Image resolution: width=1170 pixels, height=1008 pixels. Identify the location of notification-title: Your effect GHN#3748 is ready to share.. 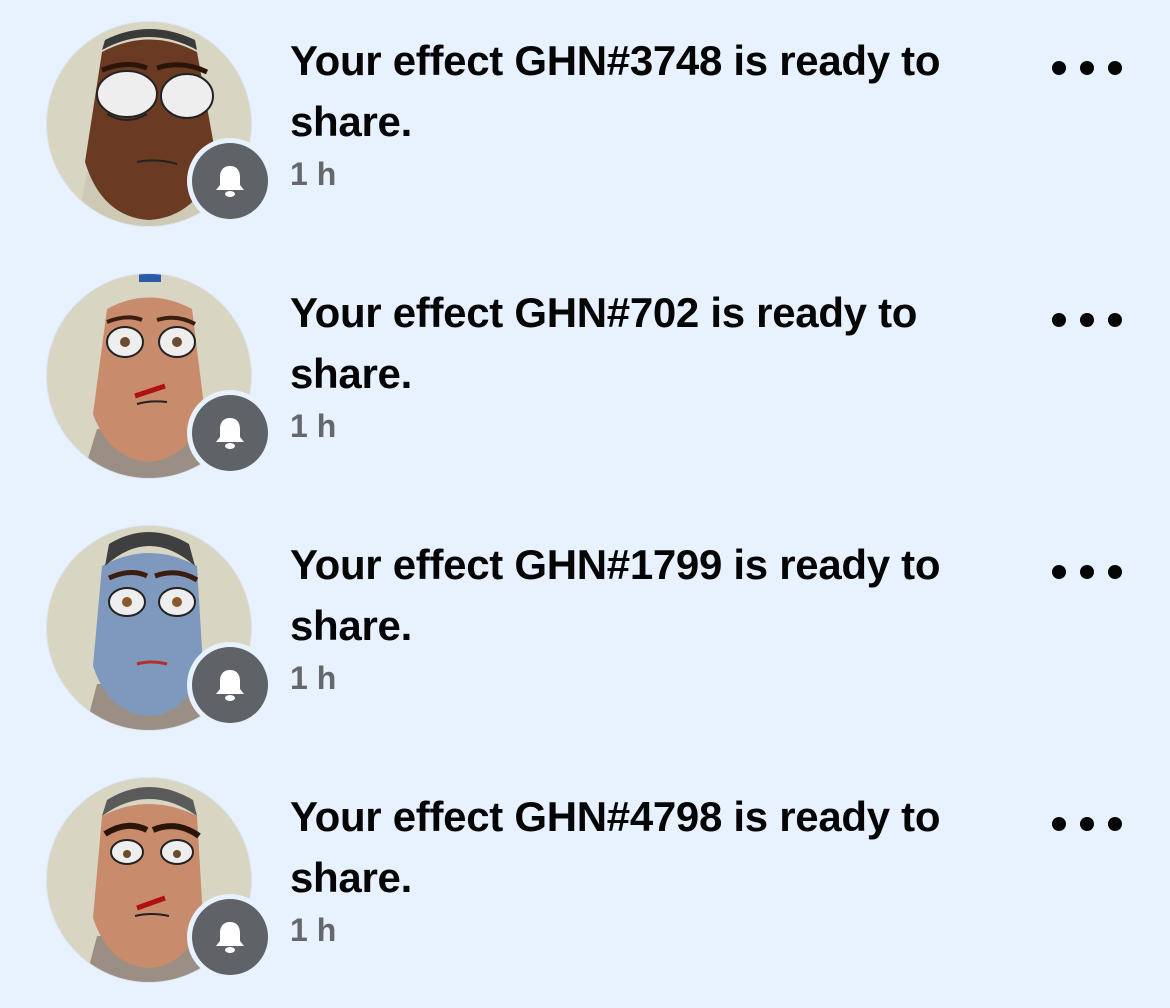
(615, 91).